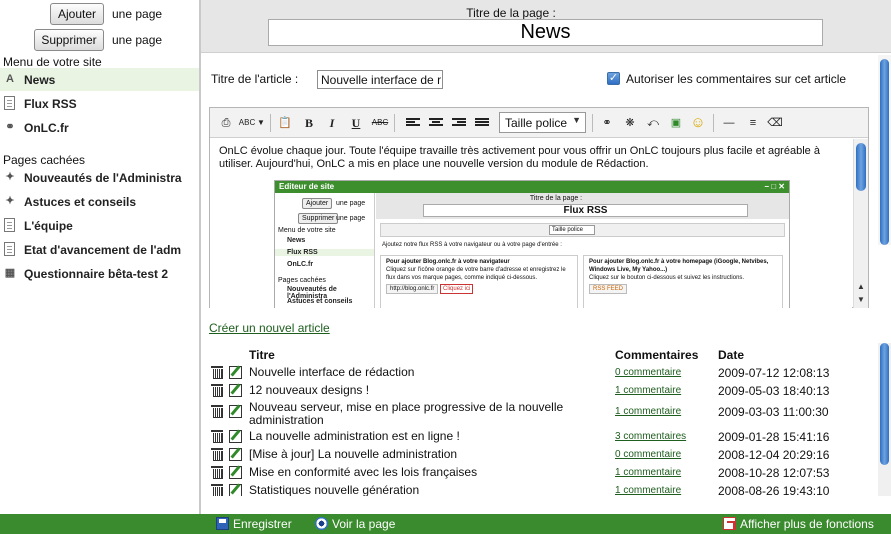 This screenshot has height=534, width=891. I want to click on embedded-delete-suffix: une page, so click(351, 218).